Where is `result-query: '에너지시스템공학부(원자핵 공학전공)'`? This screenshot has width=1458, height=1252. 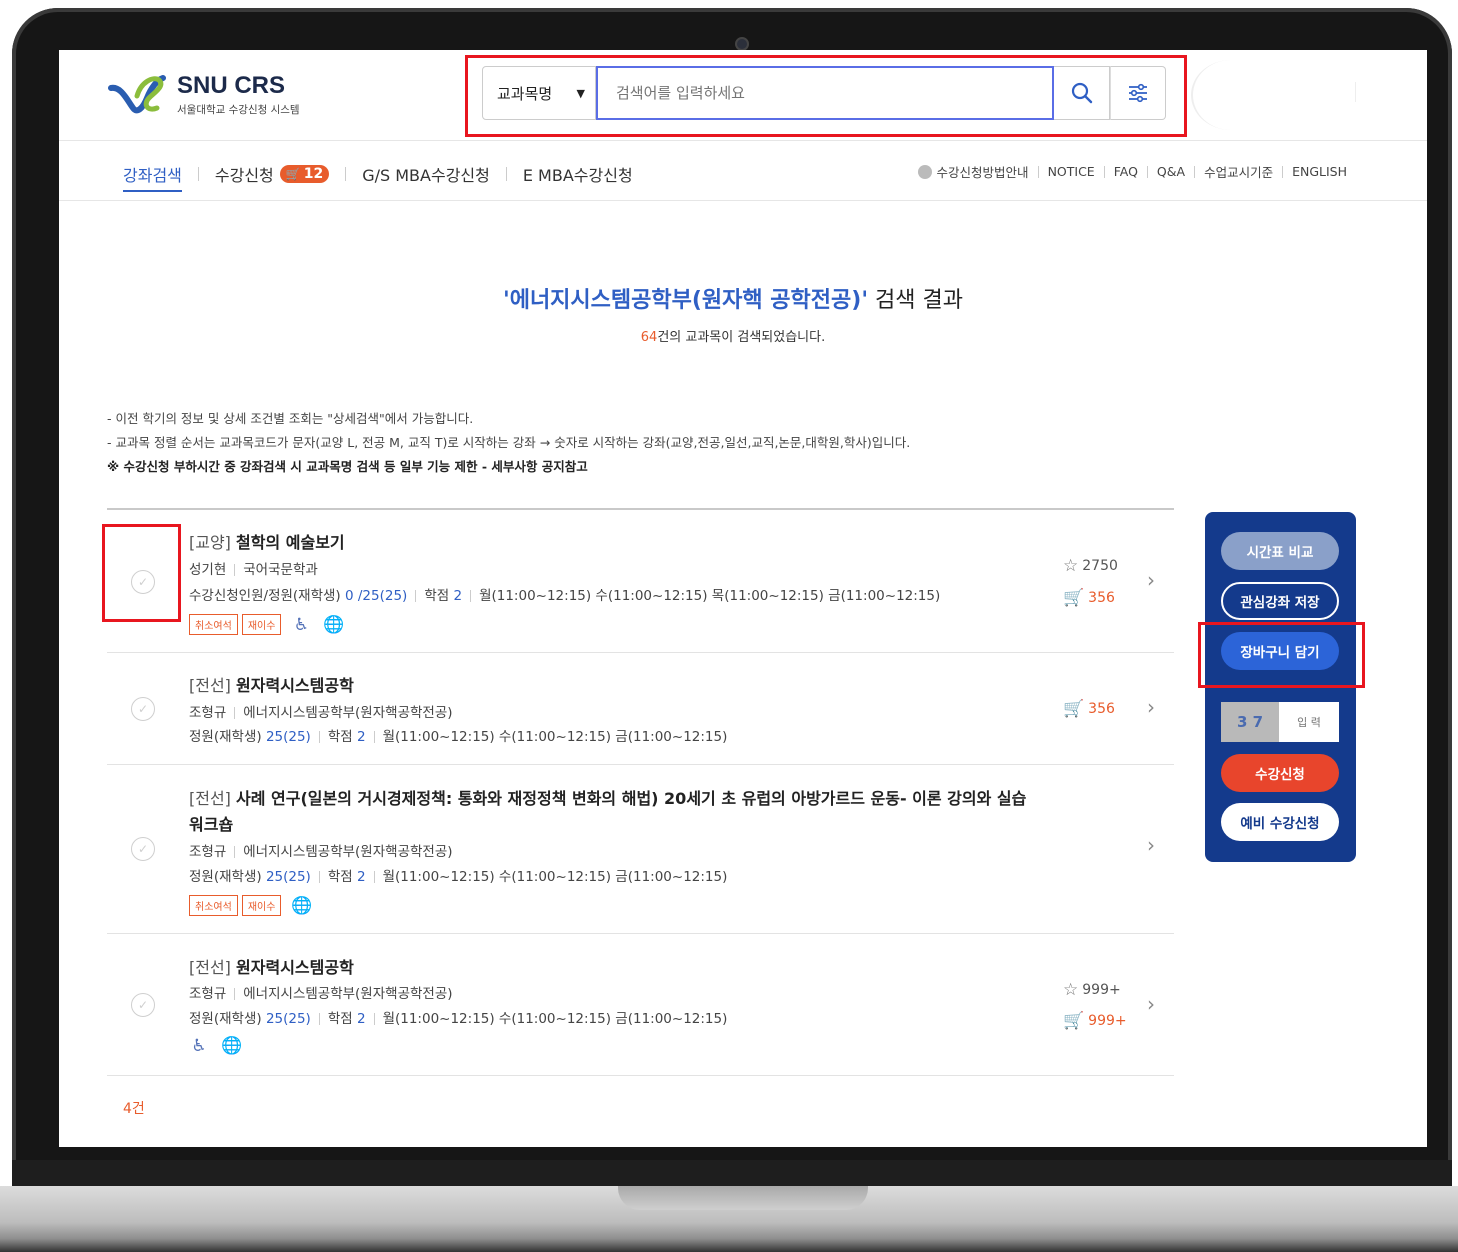
result-query: '에너지시스템공학부(원자핵 공학전공)' is located at coordinates (685, 300).